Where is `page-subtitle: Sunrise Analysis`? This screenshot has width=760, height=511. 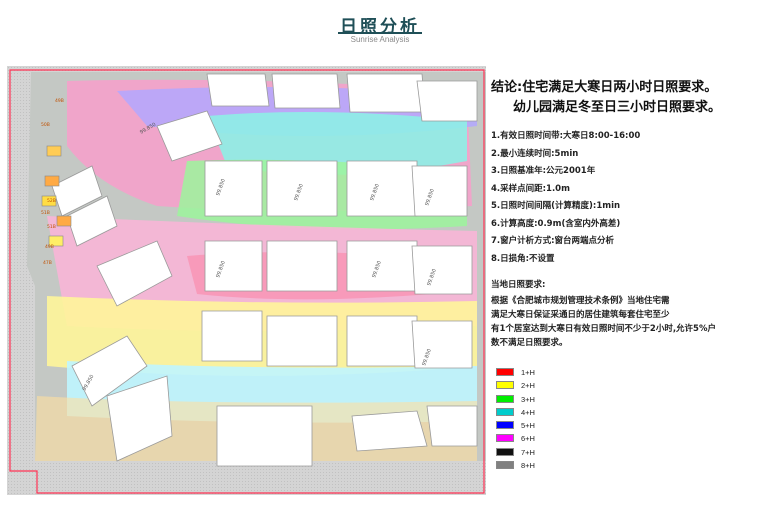
page-subtitle: Sunrise Analysis is located at coordinates (380, 39).